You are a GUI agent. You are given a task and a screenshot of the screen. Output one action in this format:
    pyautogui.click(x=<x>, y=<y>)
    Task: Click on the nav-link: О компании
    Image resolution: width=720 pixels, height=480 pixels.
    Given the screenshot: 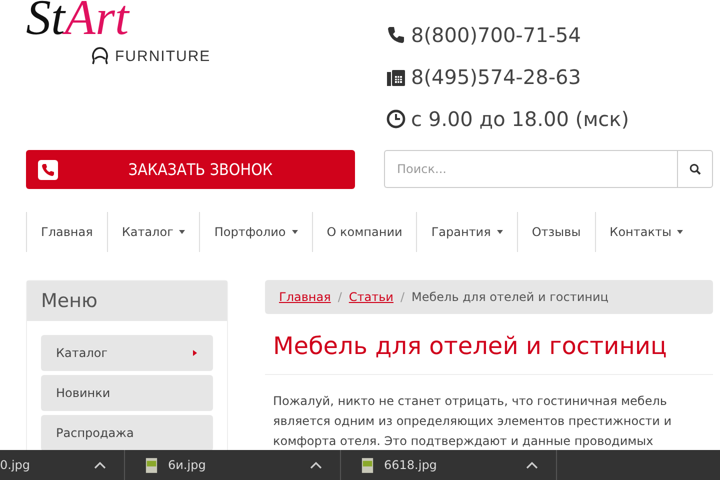 What is the action you would take?
    pyautogui.click(x=364, y=232)
    